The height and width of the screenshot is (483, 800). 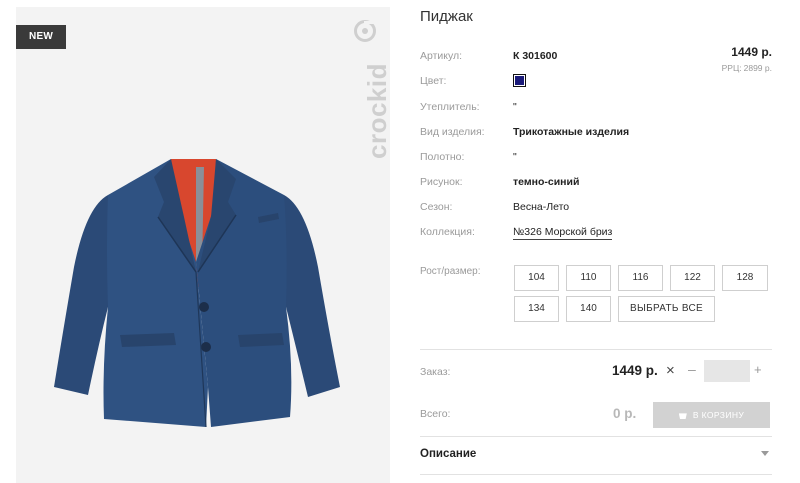 I want to click on order-price: 1449 р., so click(x=635, y=370).